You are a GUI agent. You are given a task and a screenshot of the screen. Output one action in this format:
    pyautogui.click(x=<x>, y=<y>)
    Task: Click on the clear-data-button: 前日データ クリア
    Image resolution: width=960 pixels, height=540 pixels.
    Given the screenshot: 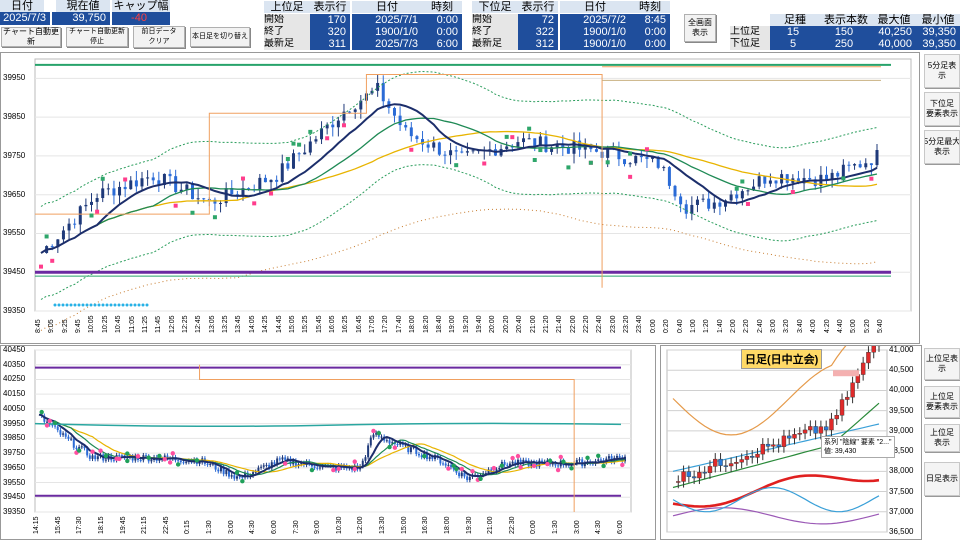 What is the action you would take?
    pyautogui.click(x=159, y=37)
    